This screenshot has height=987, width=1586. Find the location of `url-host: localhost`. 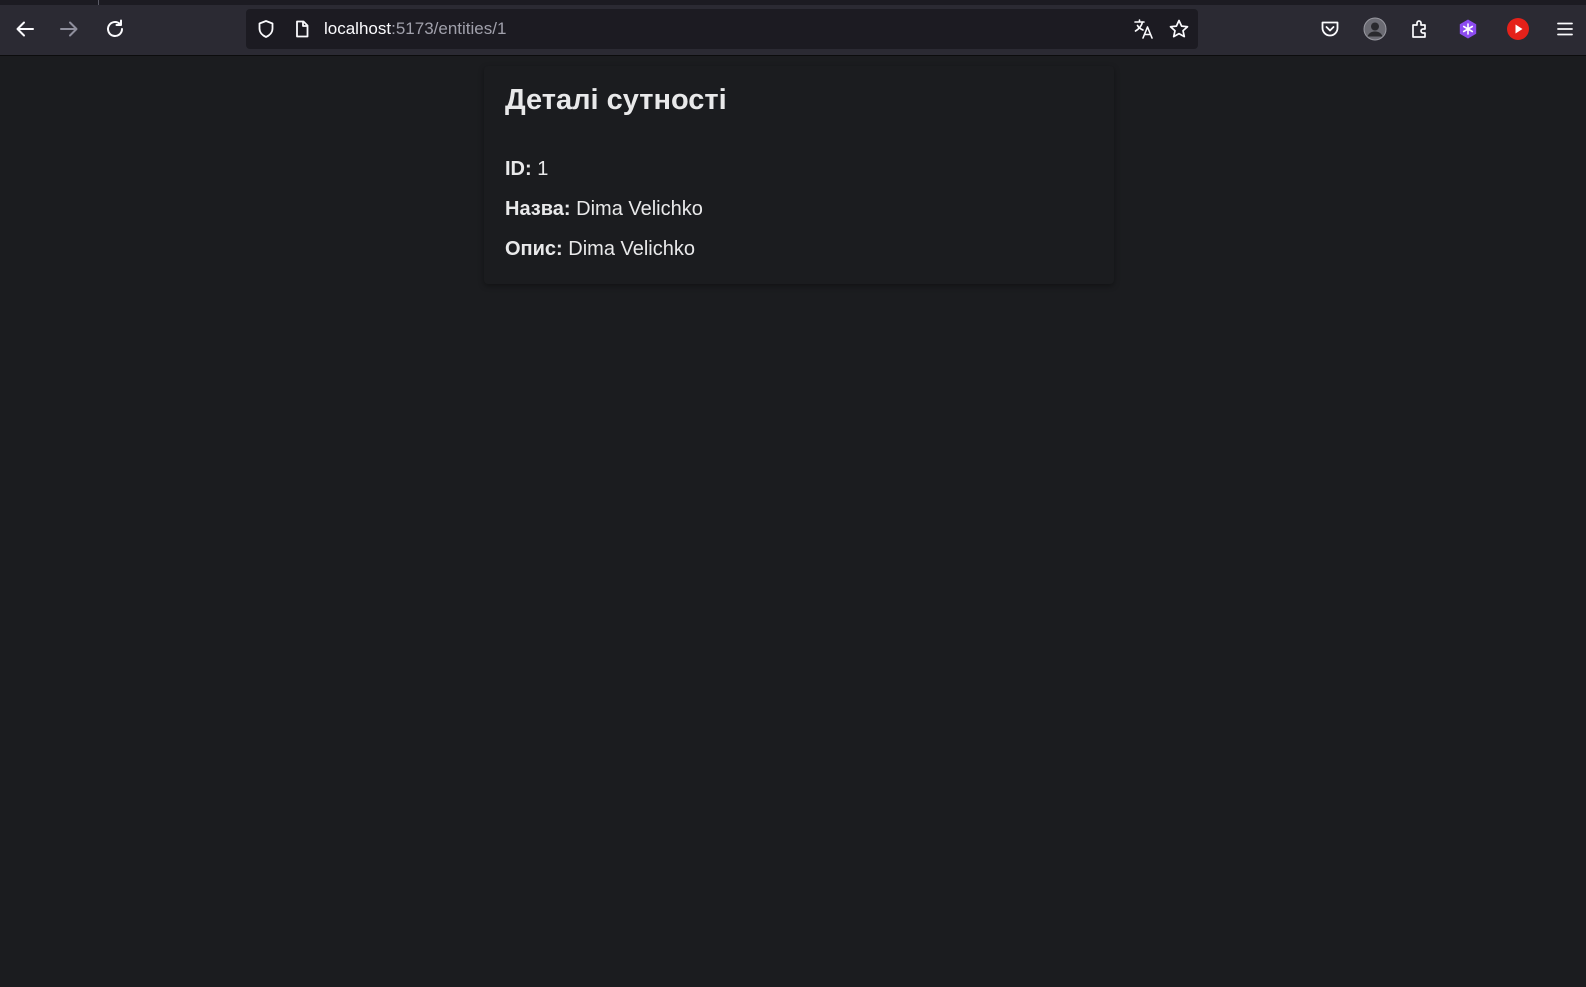

url-host: localhost is located at coordinates (358, 28).